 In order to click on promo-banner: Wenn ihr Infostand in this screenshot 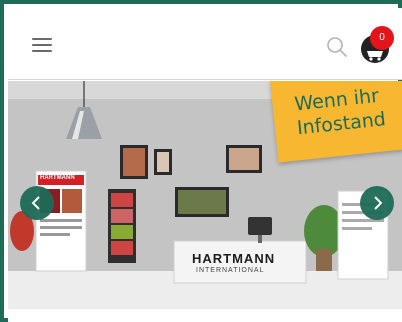, I will do `click(336, 122)`.